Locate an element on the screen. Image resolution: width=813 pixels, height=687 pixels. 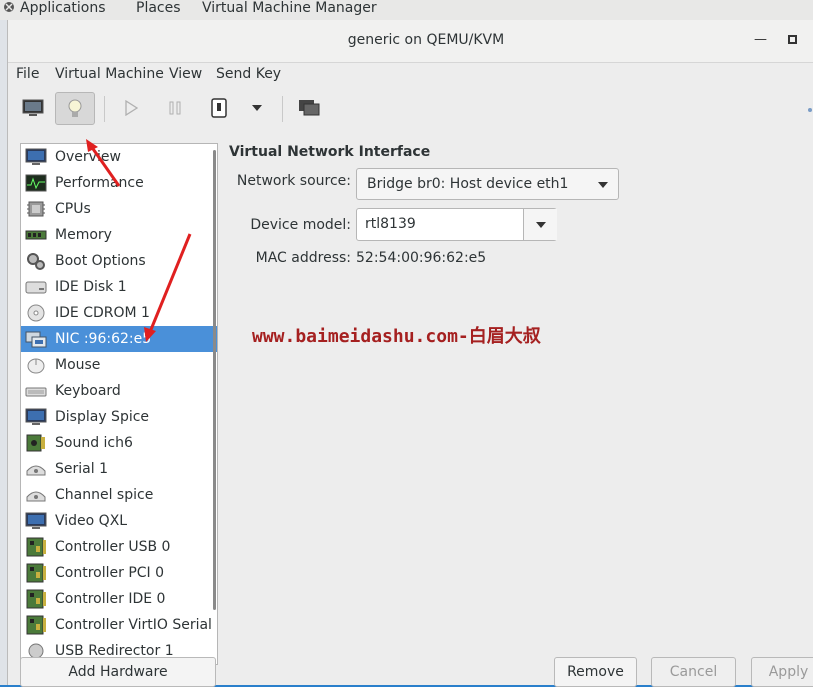
pause-icon is located at coordinates (175, 108).